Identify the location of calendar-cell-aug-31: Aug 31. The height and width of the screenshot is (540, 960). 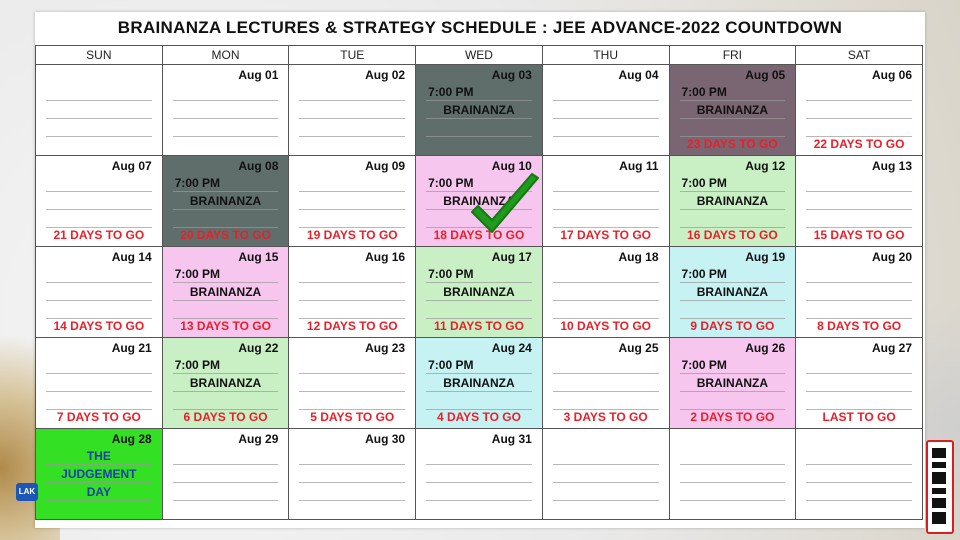
(479, 474).